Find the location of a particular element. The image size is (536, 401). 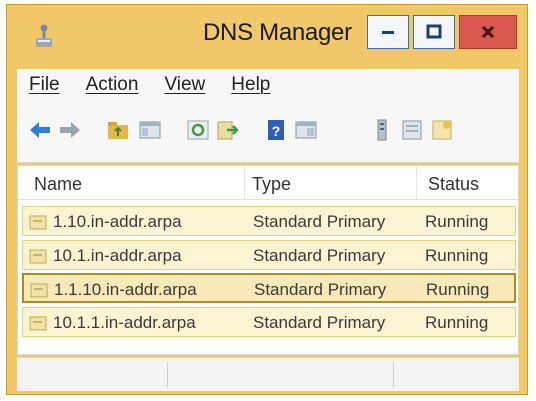

toolbar: ? is located at coordinates (268, 132).